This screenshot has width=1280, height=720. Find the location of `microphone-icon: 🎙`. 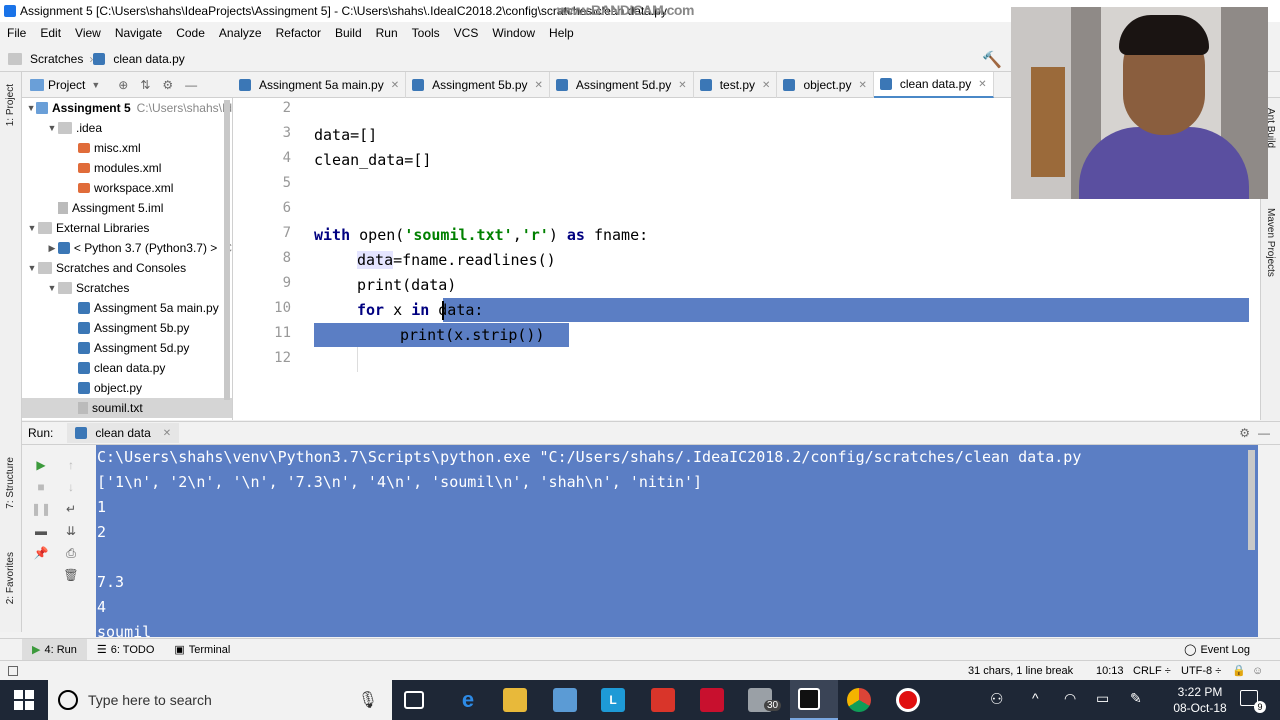

microphone-icon: 🎙 is located at coordinates (368, 700).